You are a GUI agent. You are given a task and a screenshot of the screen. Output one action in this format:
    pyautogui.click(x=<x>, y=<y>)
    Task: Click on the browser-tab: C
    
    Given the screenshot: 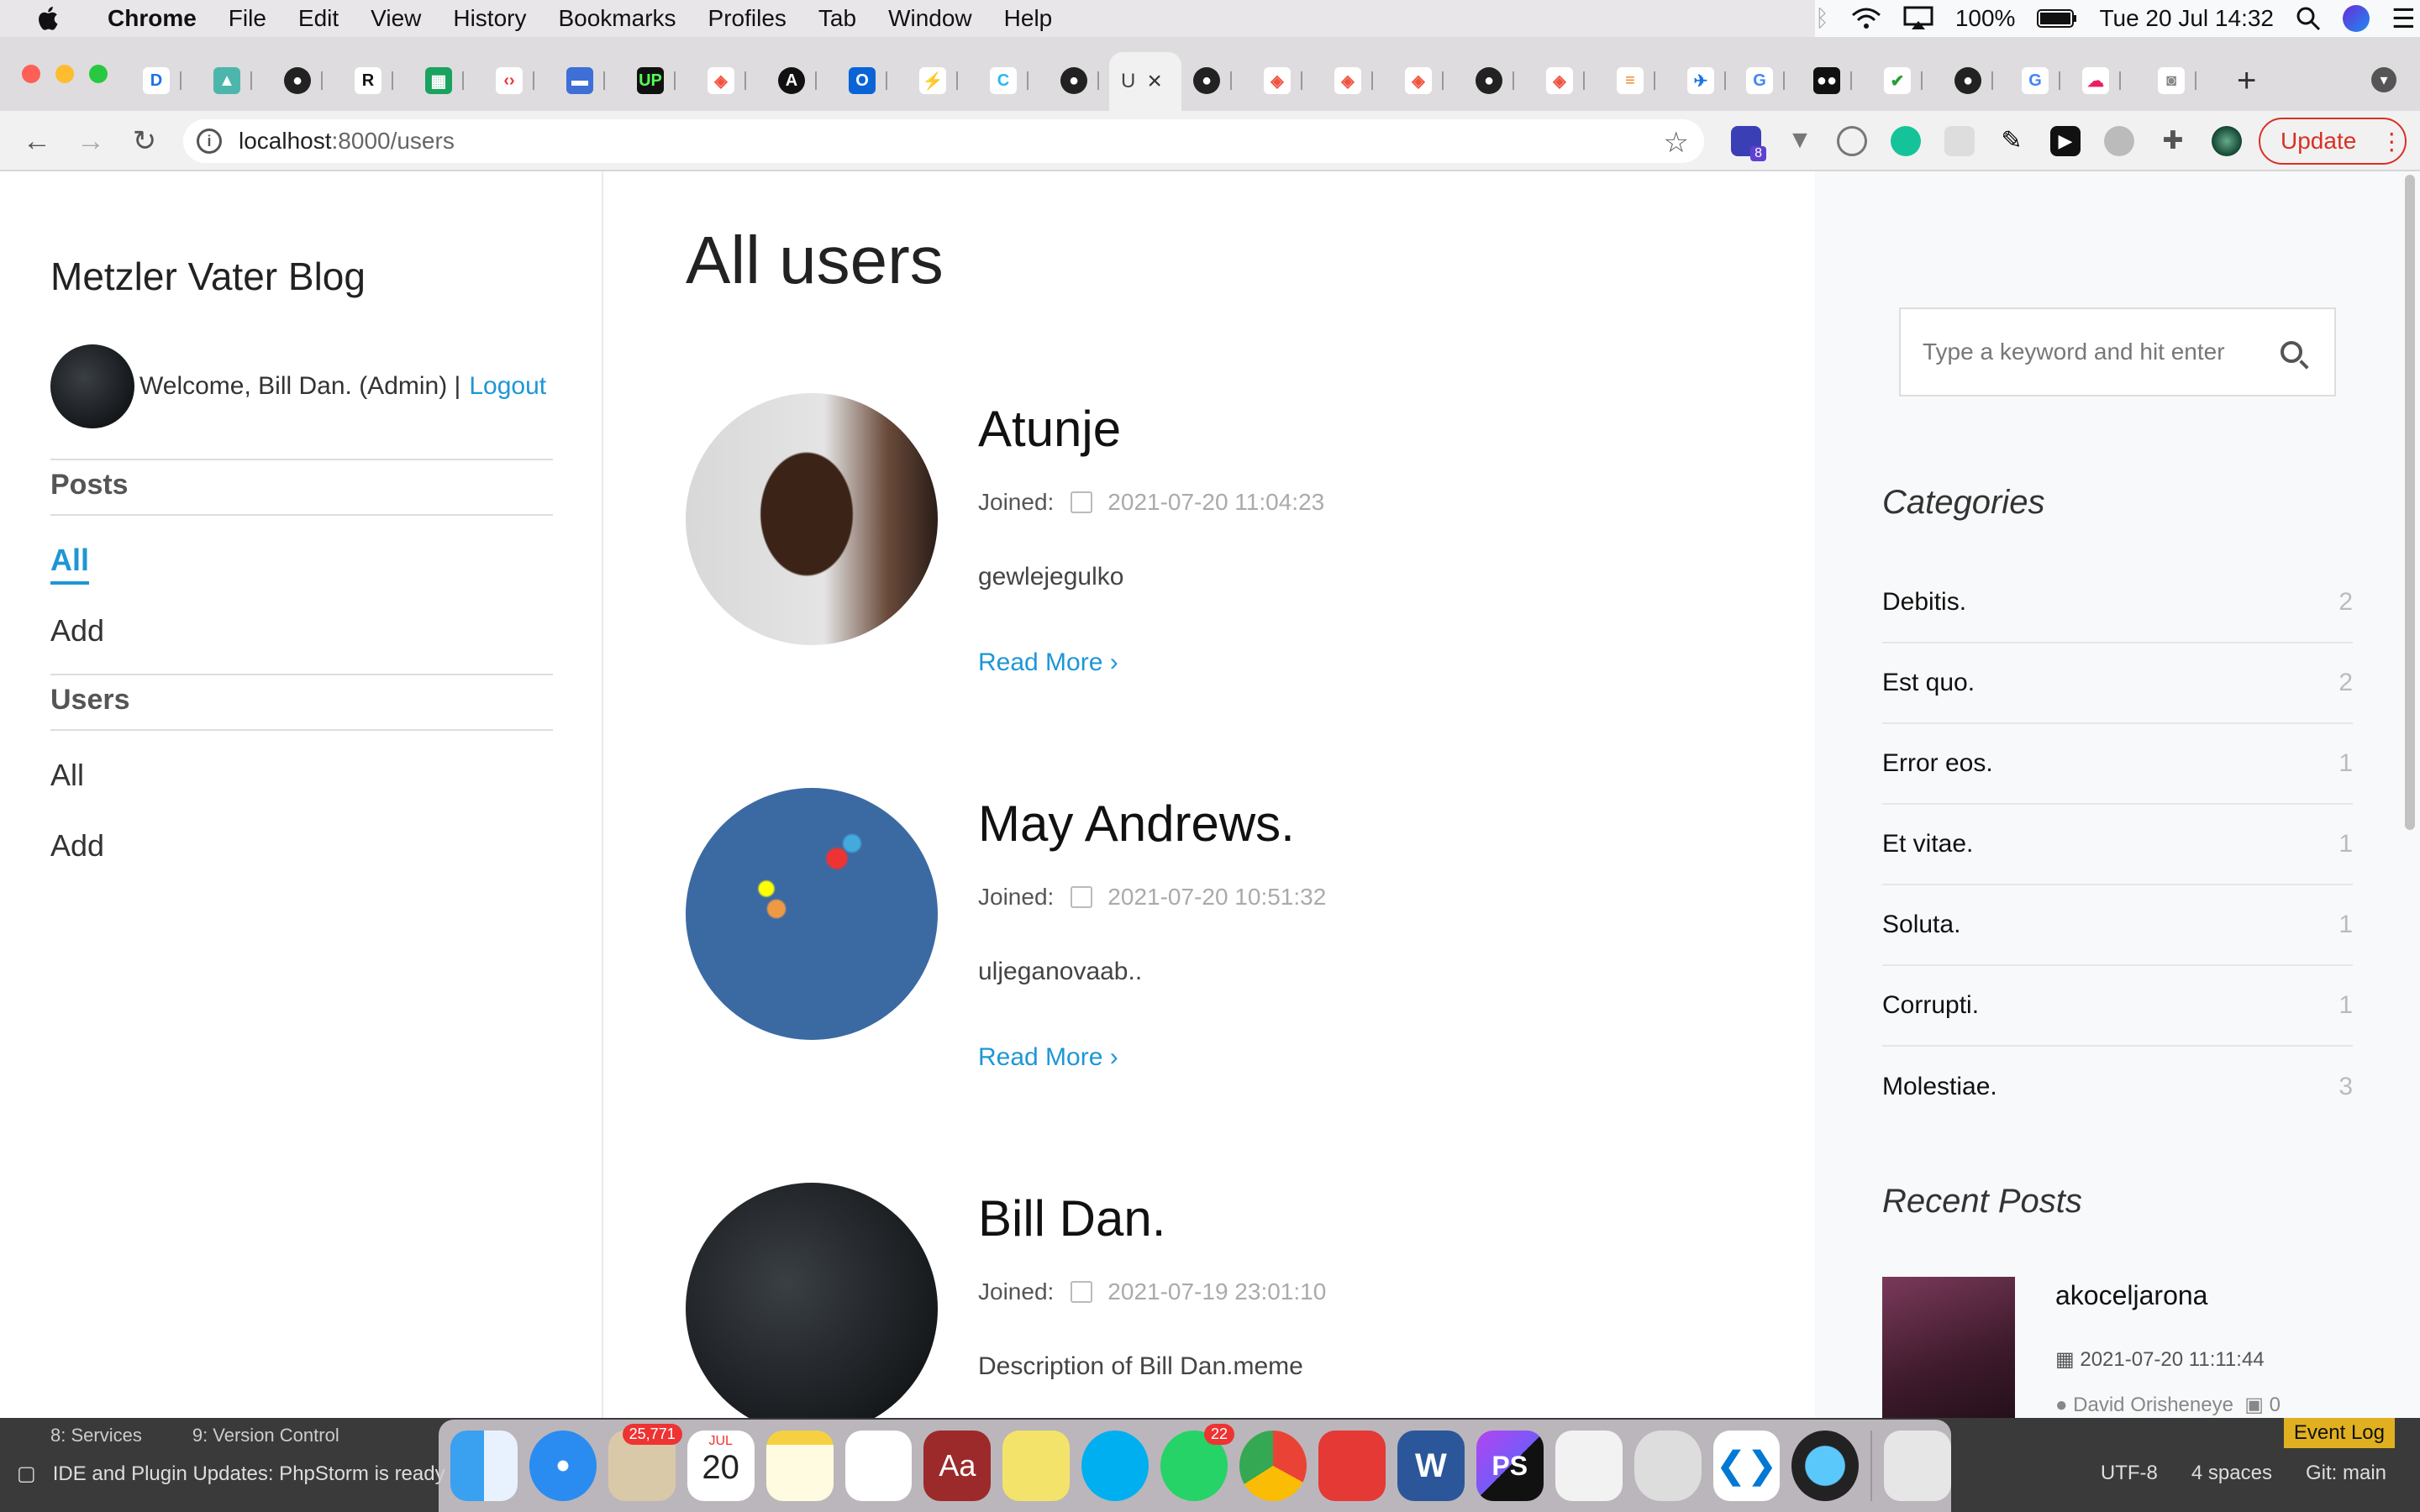 What is the action you would take?
    pyautogui.click(x=1009, y=80)
    